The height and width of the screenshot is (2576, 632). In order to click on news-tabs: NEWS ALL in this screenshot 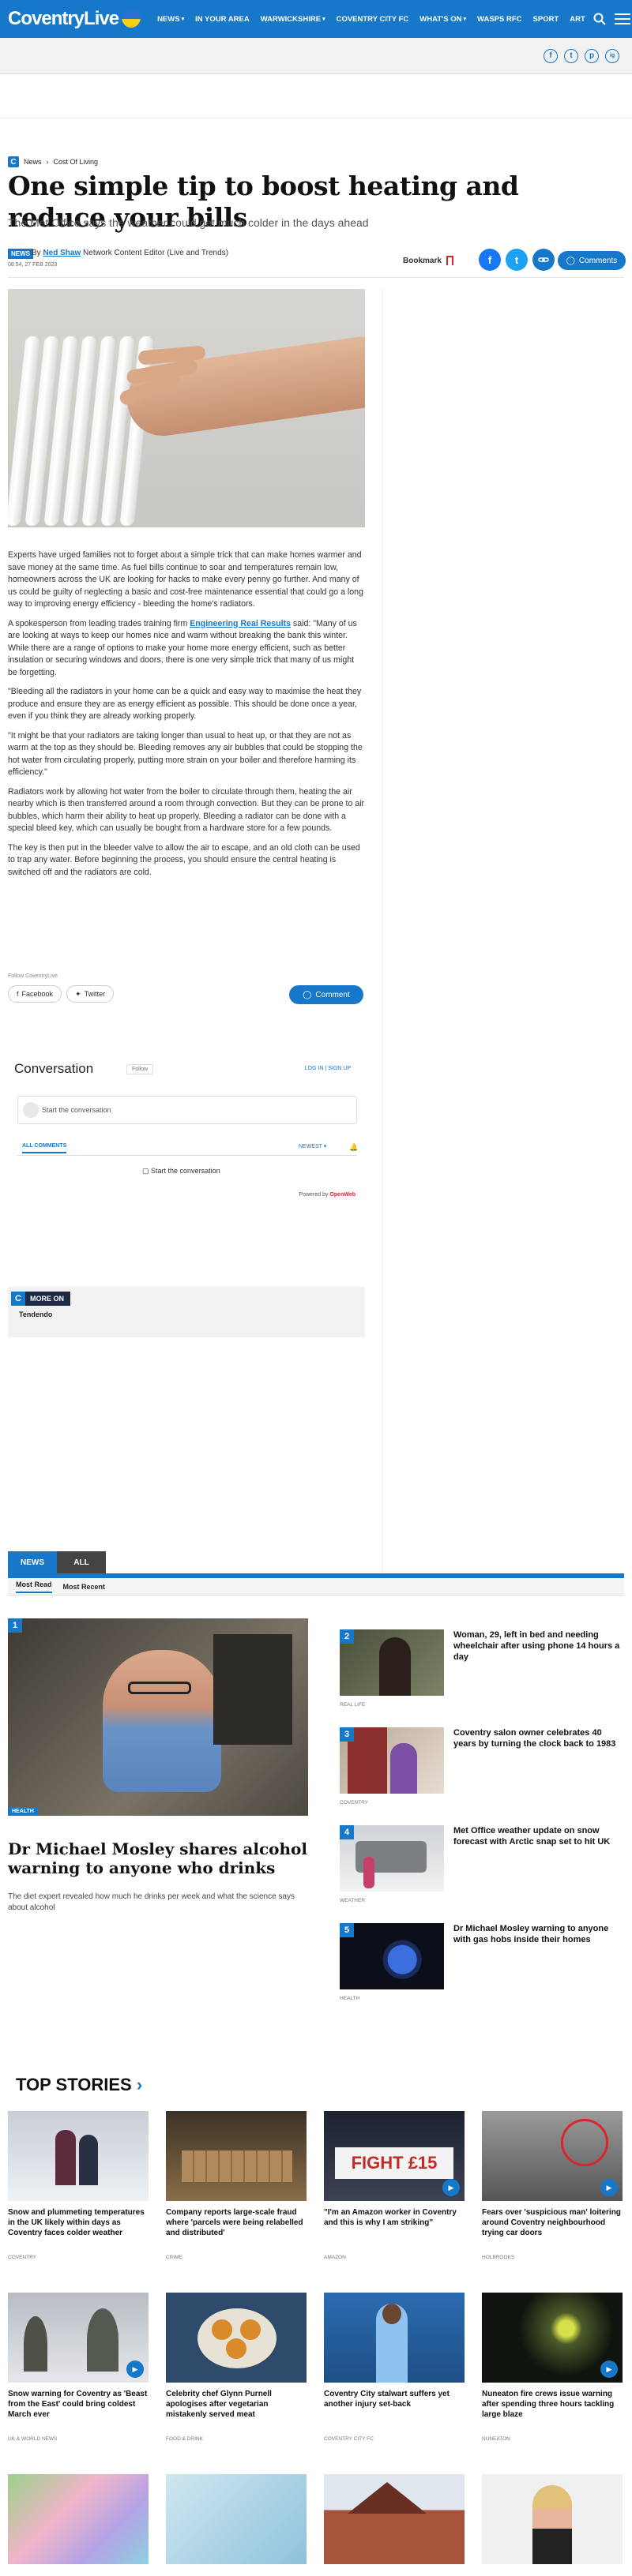, I will do `click(57, 1562)`.